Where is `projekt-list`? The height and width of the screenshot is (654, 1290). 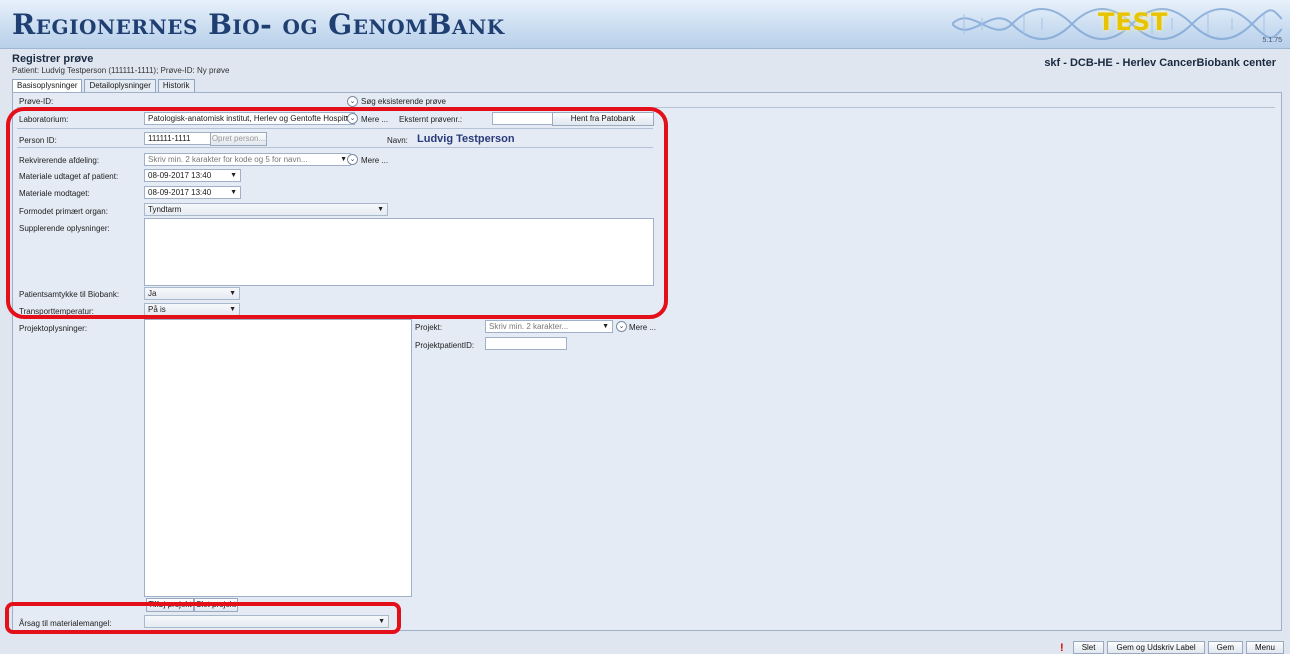
projekt-list is located at coordinates (278, 458).